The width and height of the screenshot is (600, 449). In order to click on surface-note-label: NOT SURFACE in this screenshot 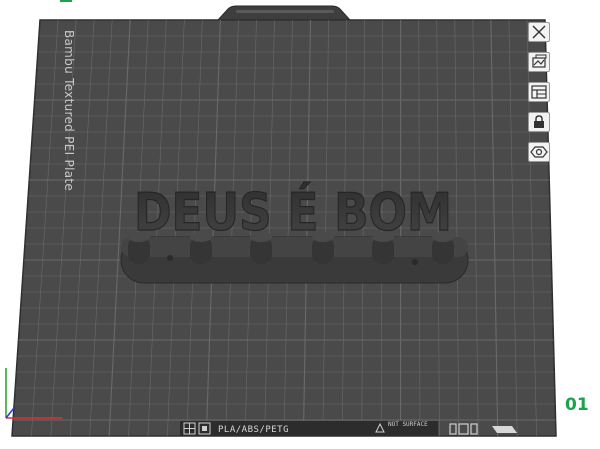, I will do `click(408, 424)`.